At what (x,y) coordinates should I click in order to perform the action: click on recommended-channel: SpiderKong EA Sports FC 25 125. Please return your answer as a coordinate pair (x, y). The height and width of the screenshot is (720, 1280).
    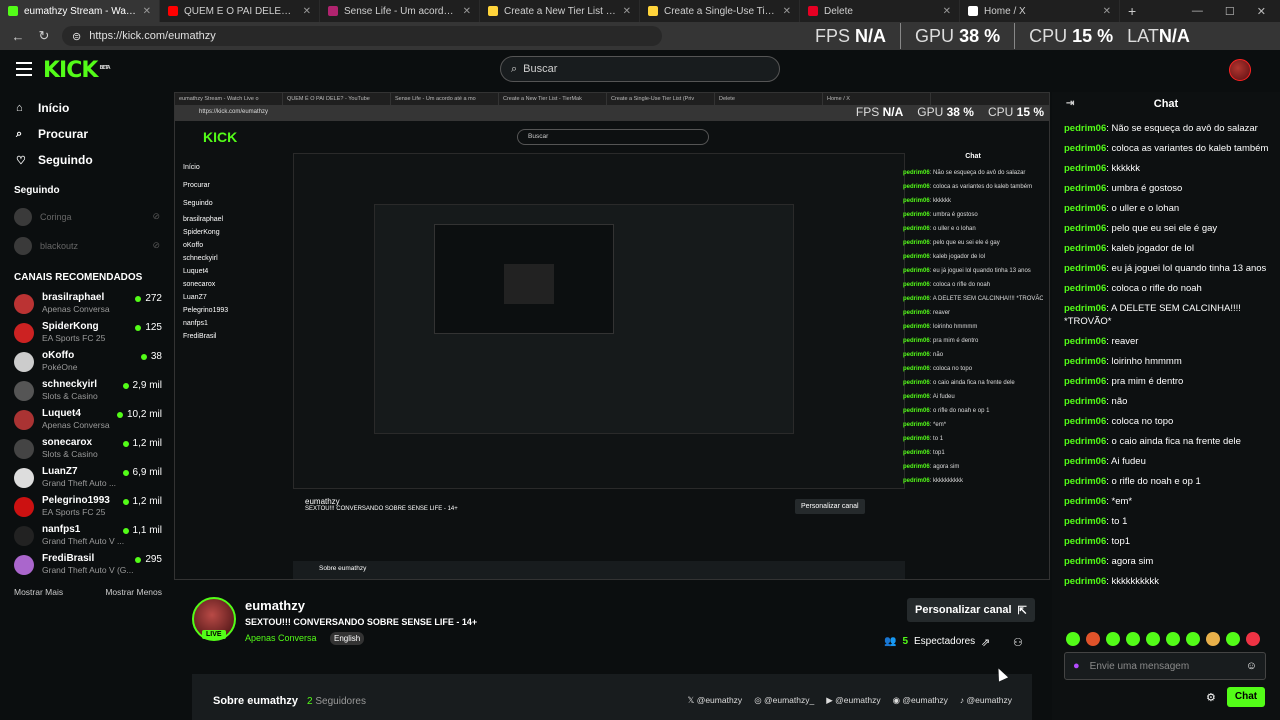
    Looking at the image, I should click on (86, 332).